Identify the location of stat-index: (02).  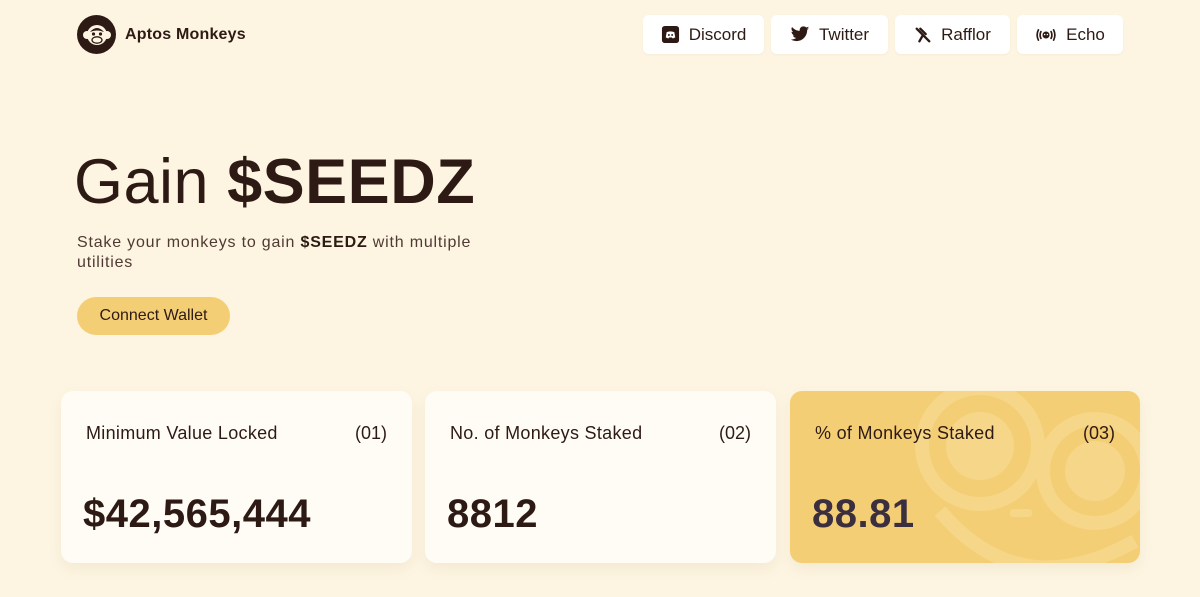
(734, 433).